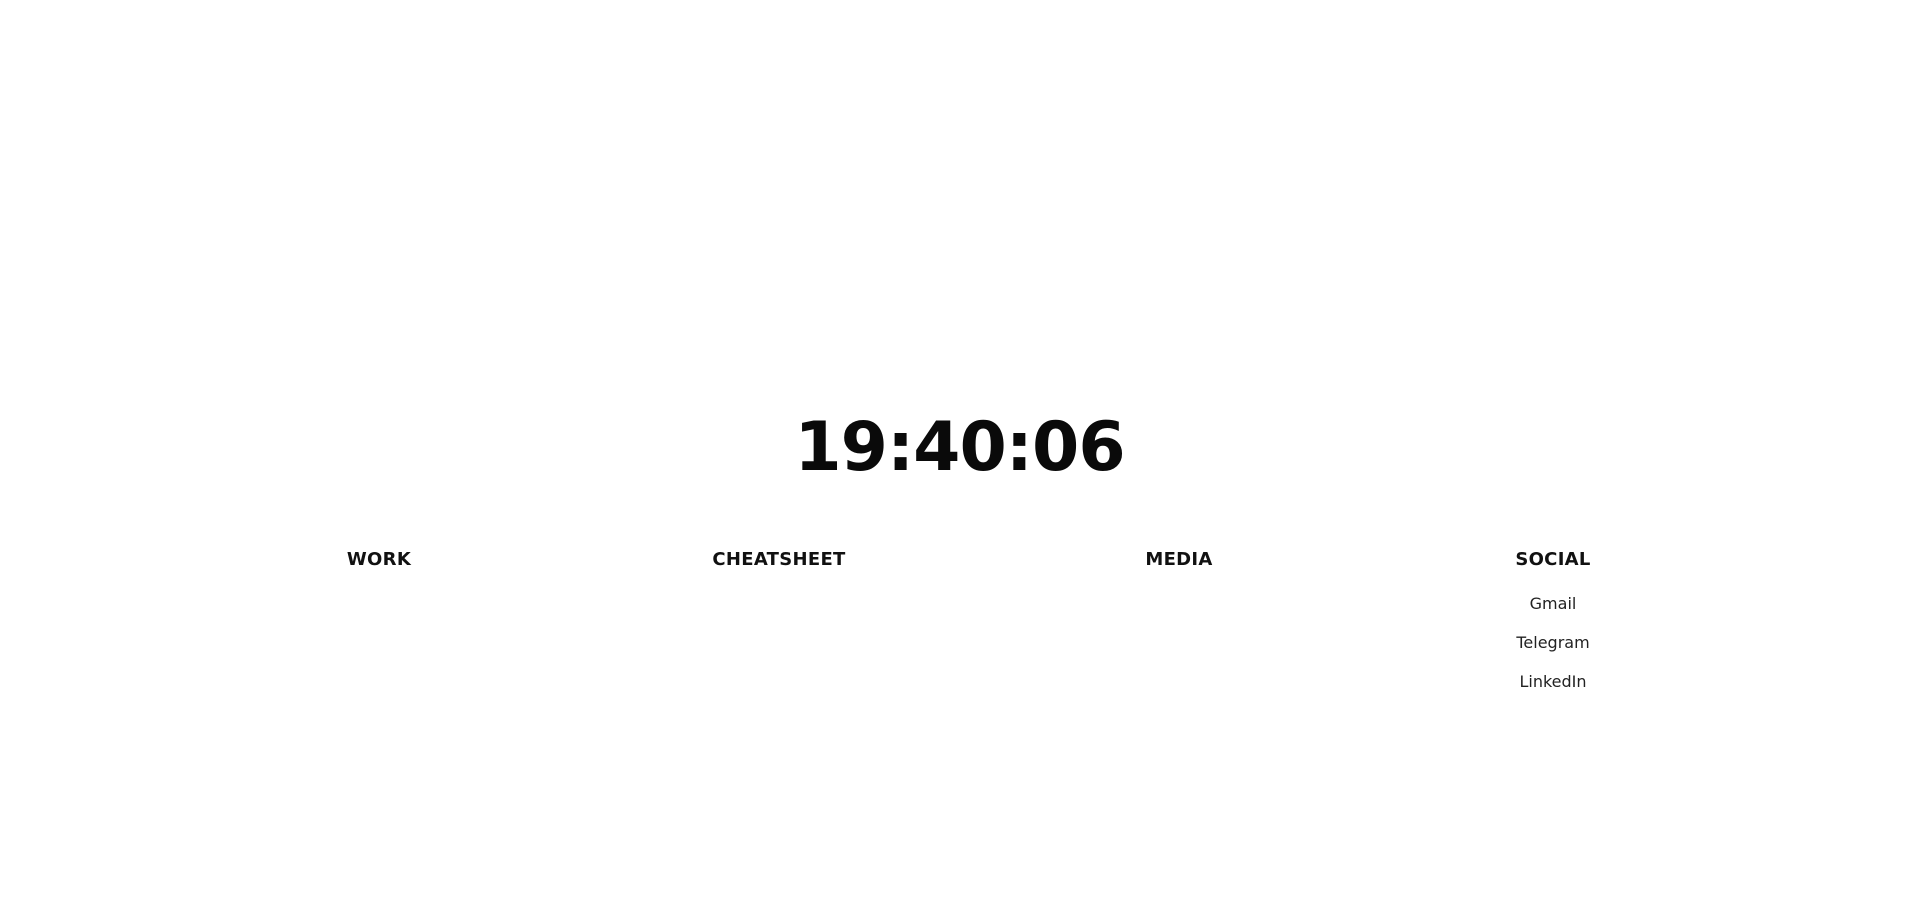  I want to click on list-item: LinkedIn, so click(1553, 681).